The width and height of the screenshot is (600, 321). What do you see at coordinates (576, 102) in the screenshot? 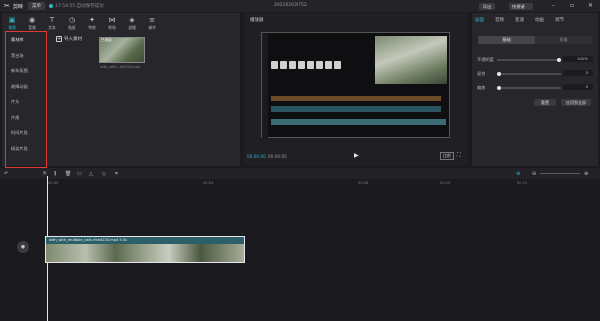
I see `apply-all-button: 应用到全部` at bounding box center [576, 102].